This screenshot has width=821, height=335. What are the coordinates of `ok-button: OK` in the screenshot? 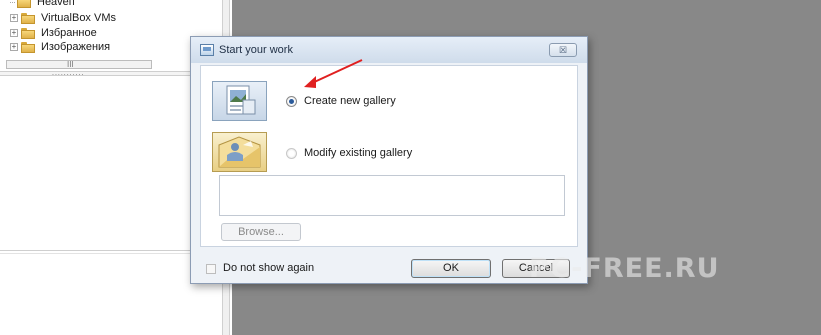 It's located at (451, 268).